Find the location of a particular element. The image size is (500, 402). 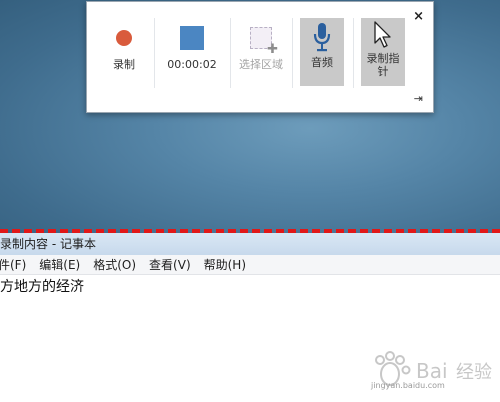

record-pointer-button: 录制指针 is located at coordinates (383, 52).